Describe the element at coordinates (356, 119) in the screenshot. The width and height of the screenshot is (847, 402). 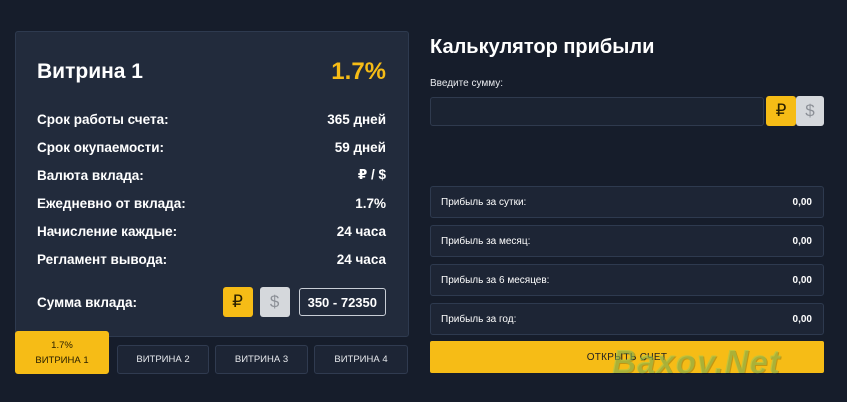
I see `row-value: 365 дней` at that location.